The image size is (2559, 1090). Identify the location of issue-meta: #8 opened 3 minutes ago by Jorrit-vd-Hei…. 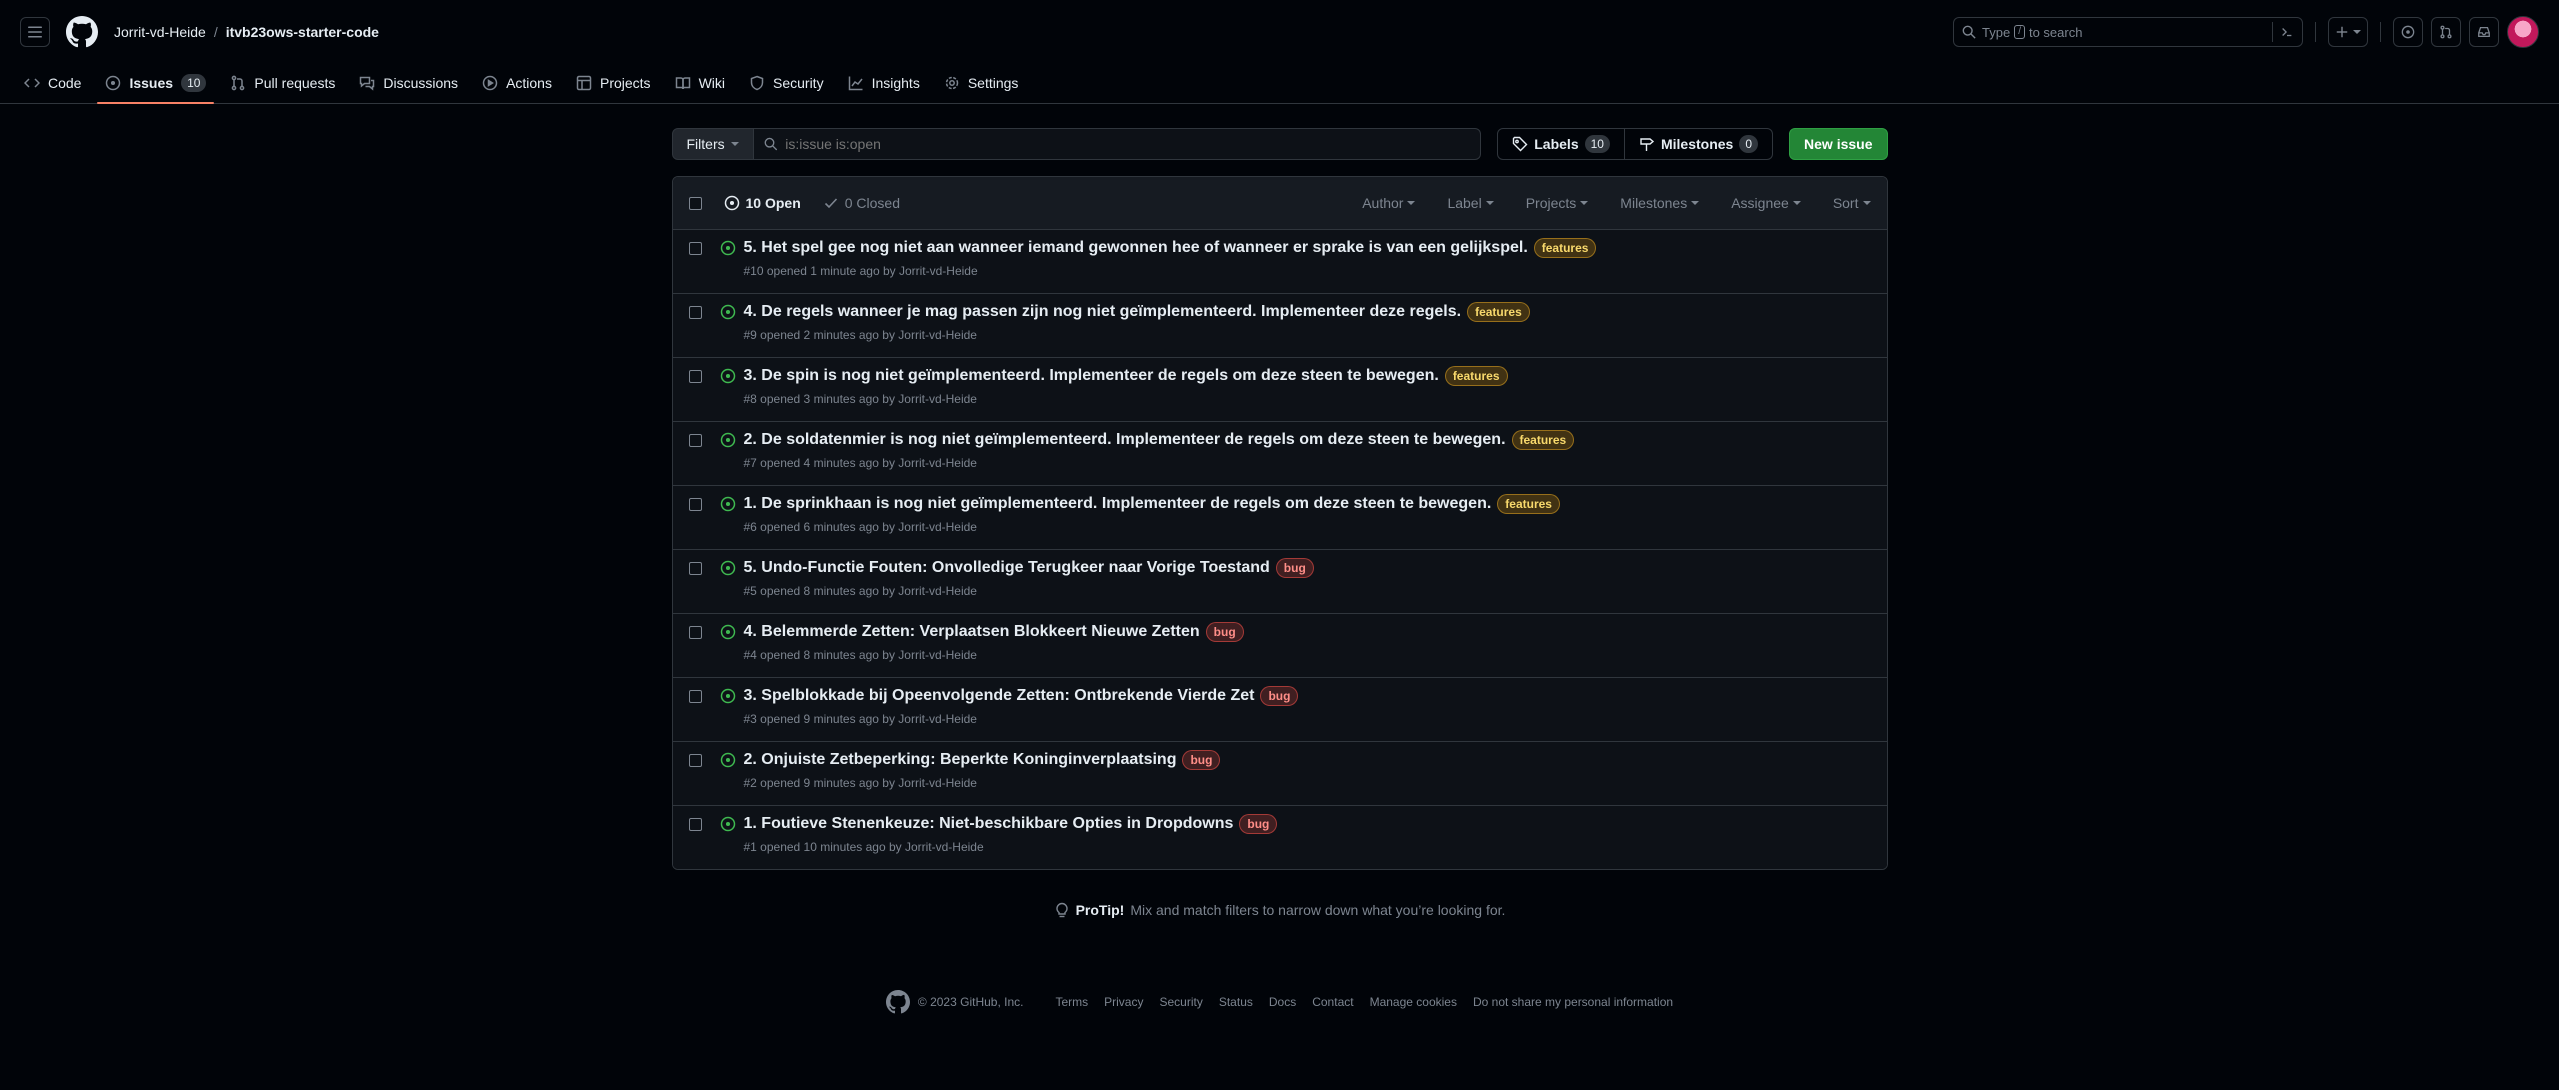
(860, 399).